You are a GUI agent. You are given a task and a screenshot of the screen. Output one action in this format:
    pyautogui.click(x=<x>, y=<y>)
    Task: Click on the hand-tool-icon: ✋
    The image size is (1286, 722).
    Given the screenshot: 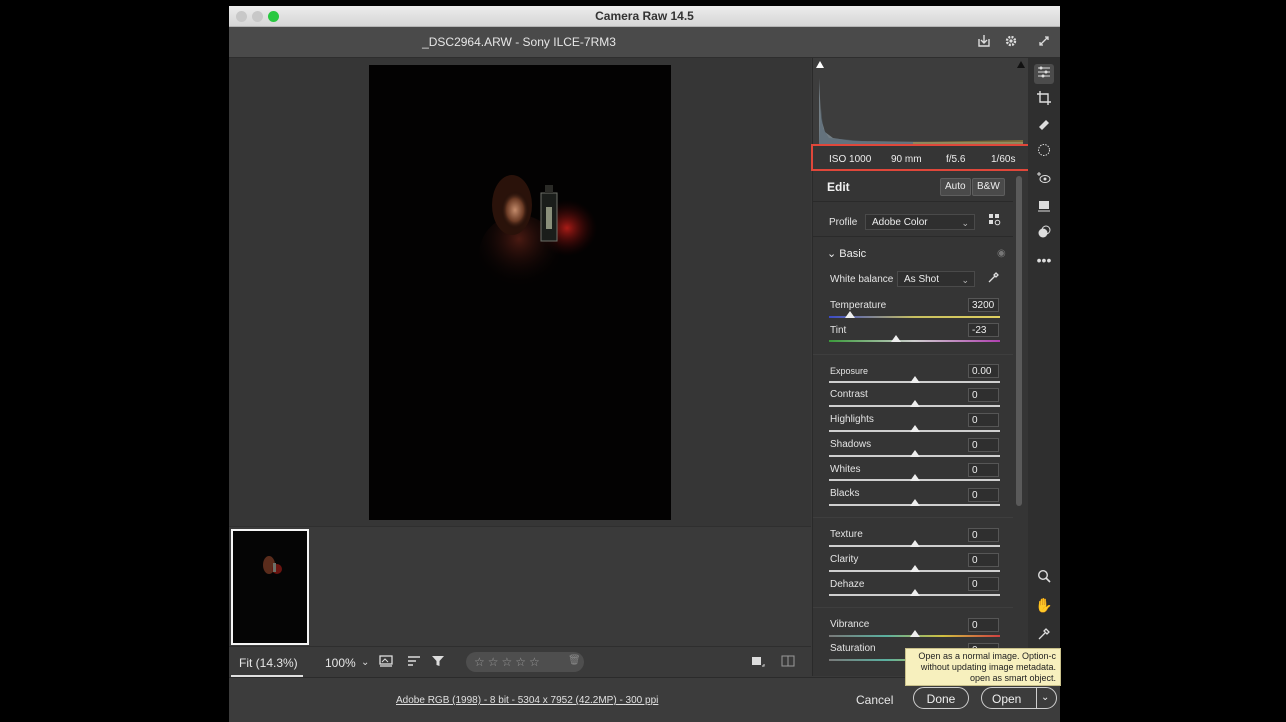 What is the action you would take?
    pyautogui.click(x=1044, y=605)
    